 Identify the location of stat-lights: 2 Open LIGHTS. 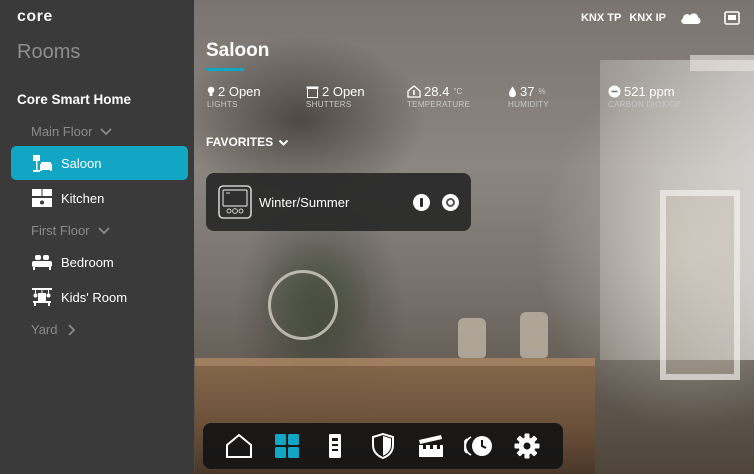
(234, 96).